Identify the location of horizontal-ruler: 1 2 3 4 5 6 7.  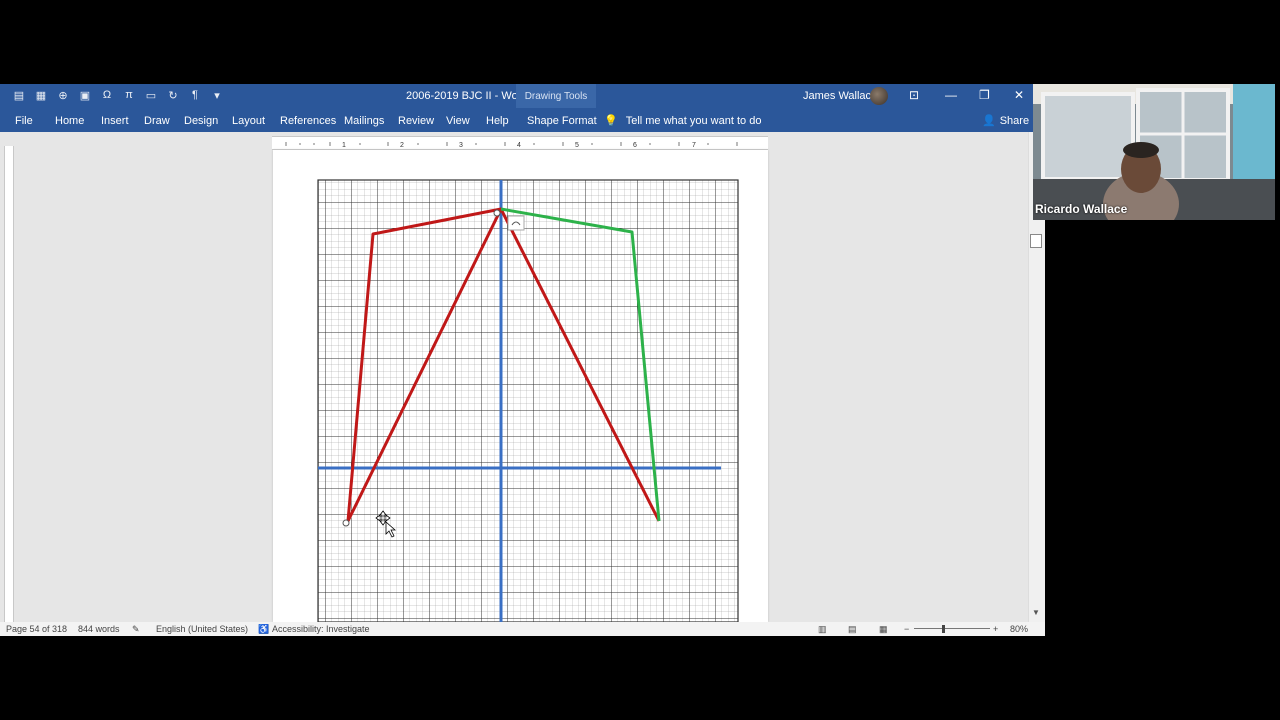
(520, 143).